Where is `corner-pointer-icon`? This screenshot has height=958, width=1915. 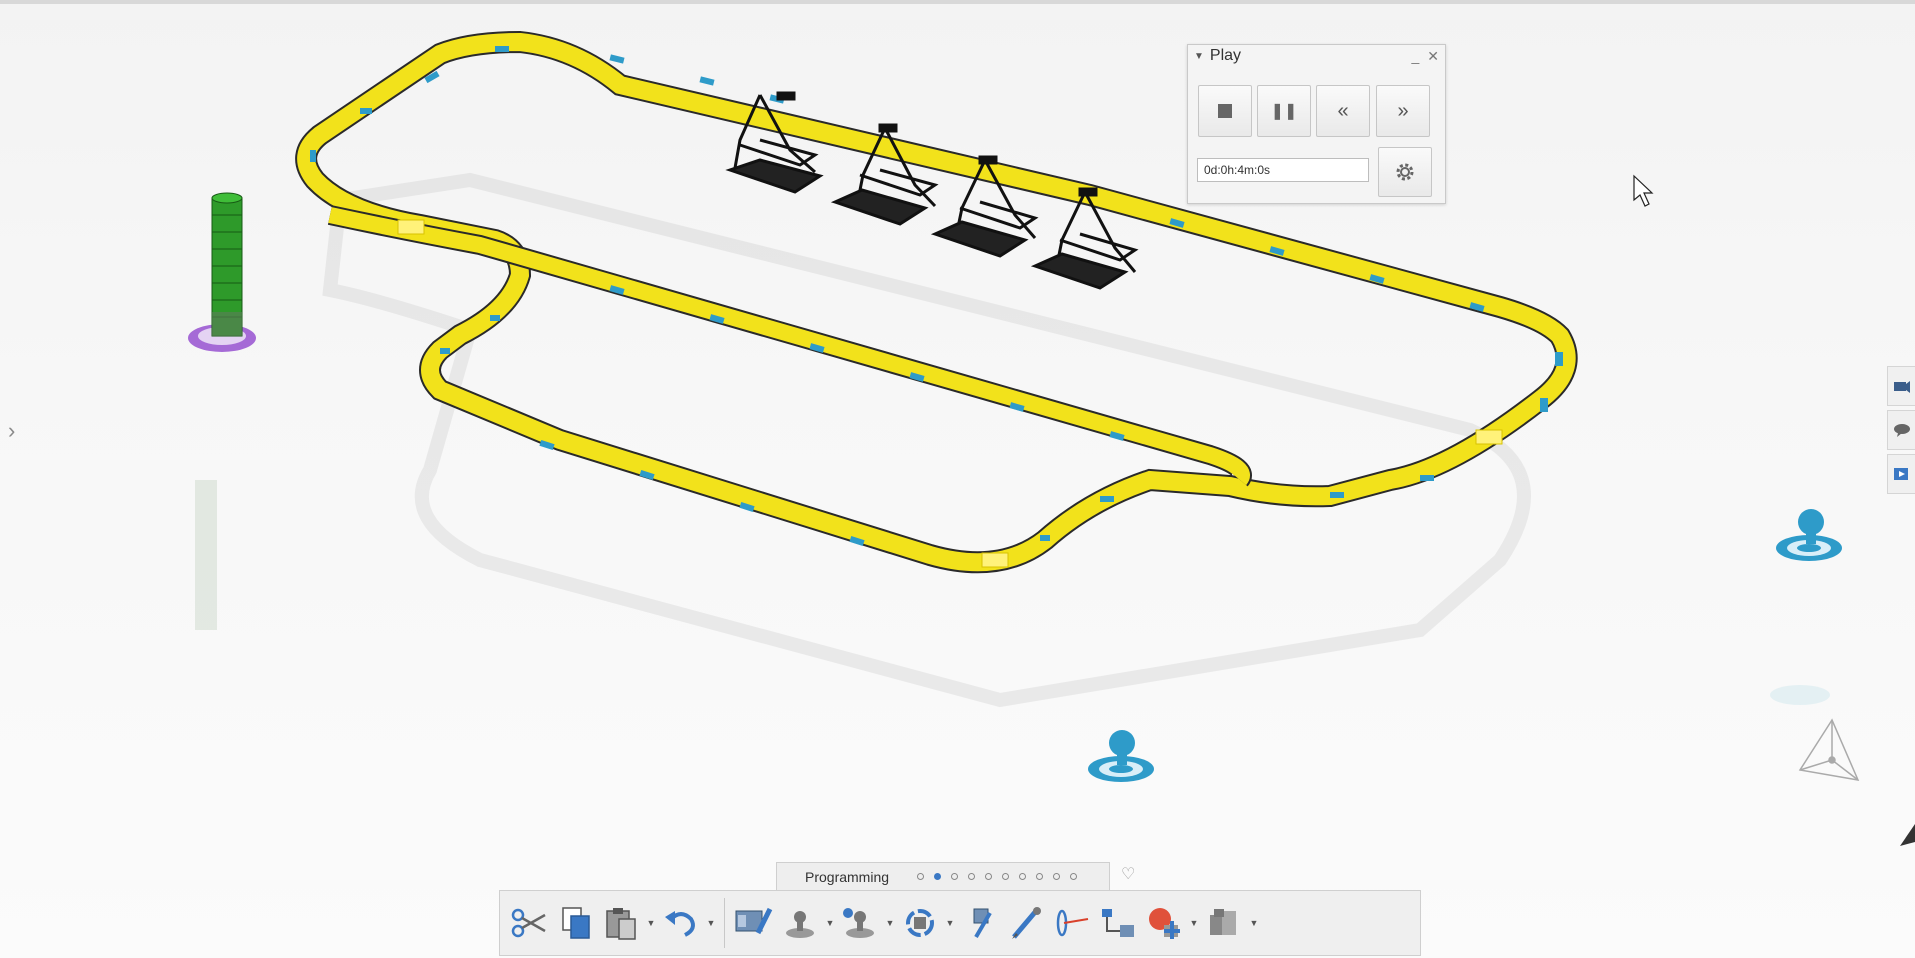
corner-pointer-icon is located at coordinates (1907, 835).